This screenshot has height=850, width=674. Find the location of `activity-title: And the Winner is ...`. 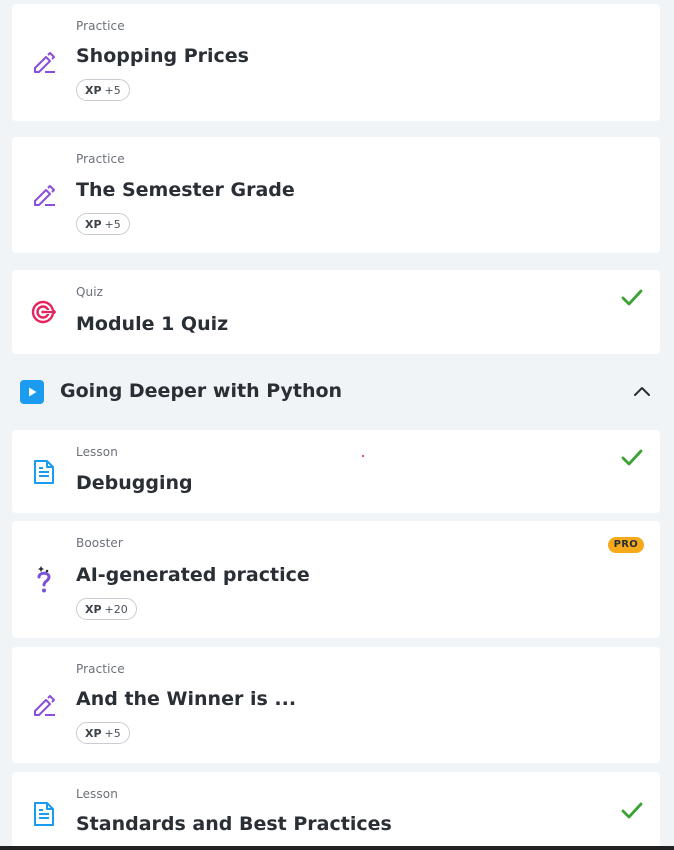

activity-title: And the Winner is ... is located at coordinates (186, 699).